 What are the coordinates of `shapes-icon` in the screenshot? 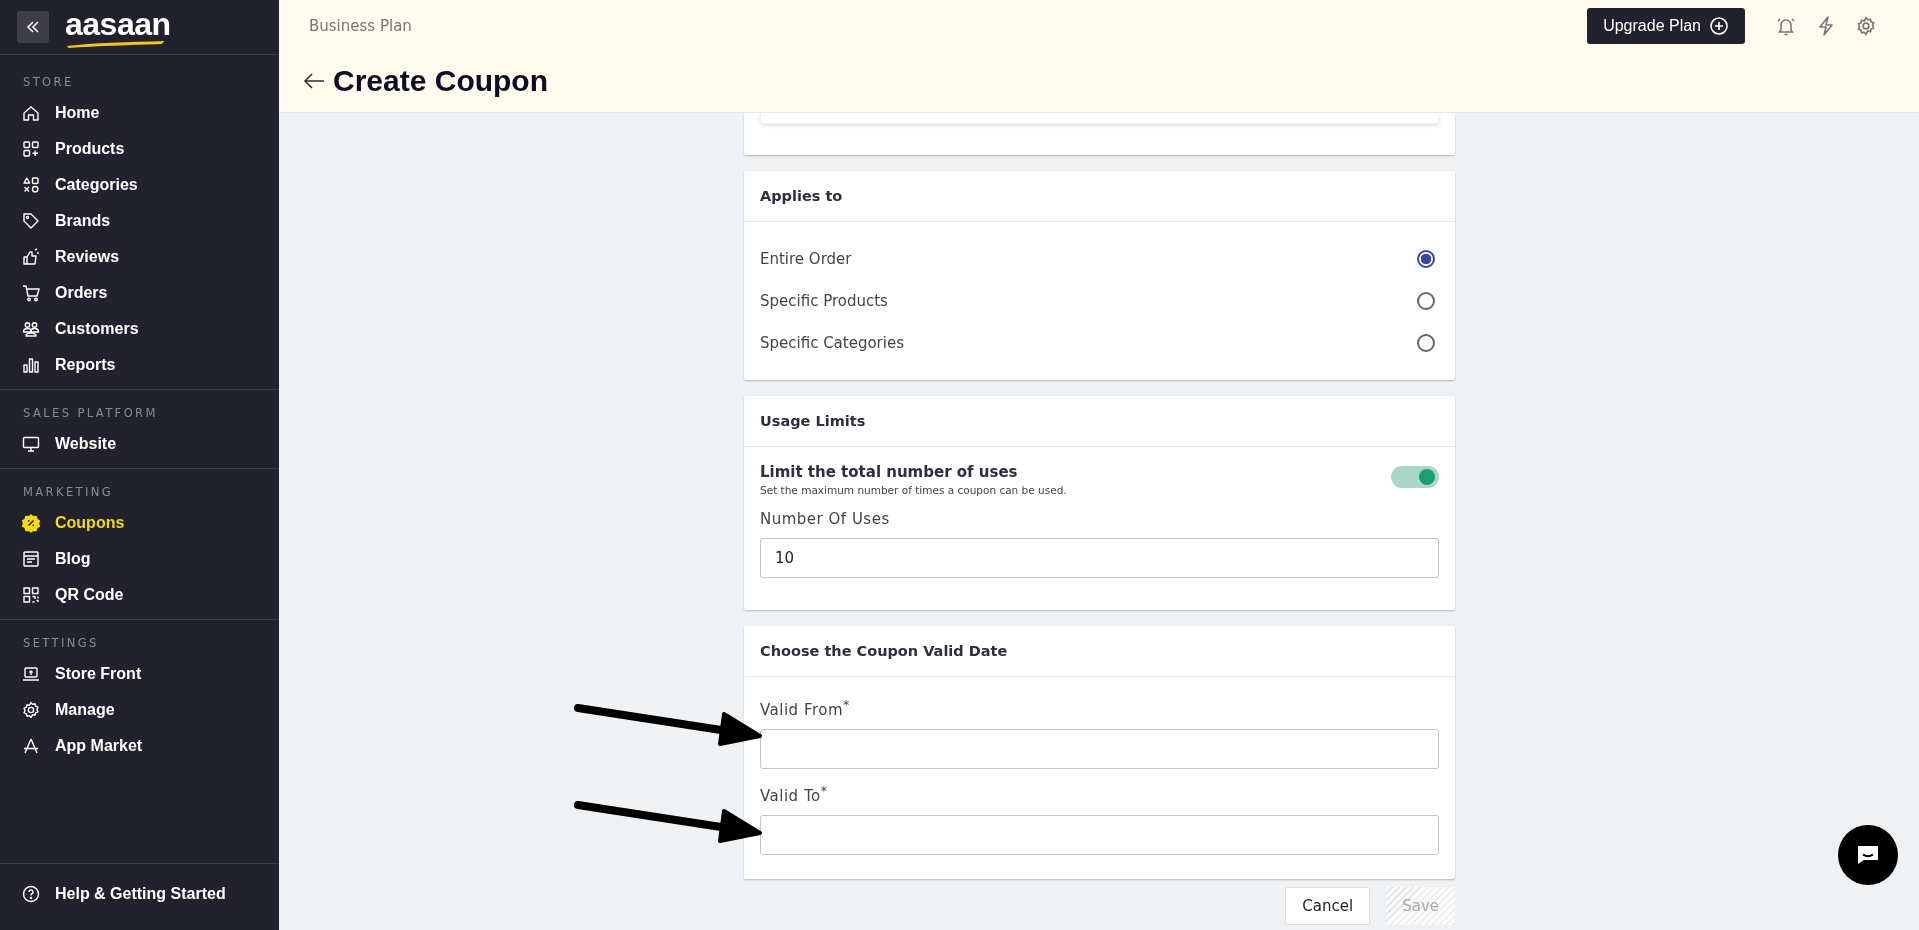 It's located at (31, 185).